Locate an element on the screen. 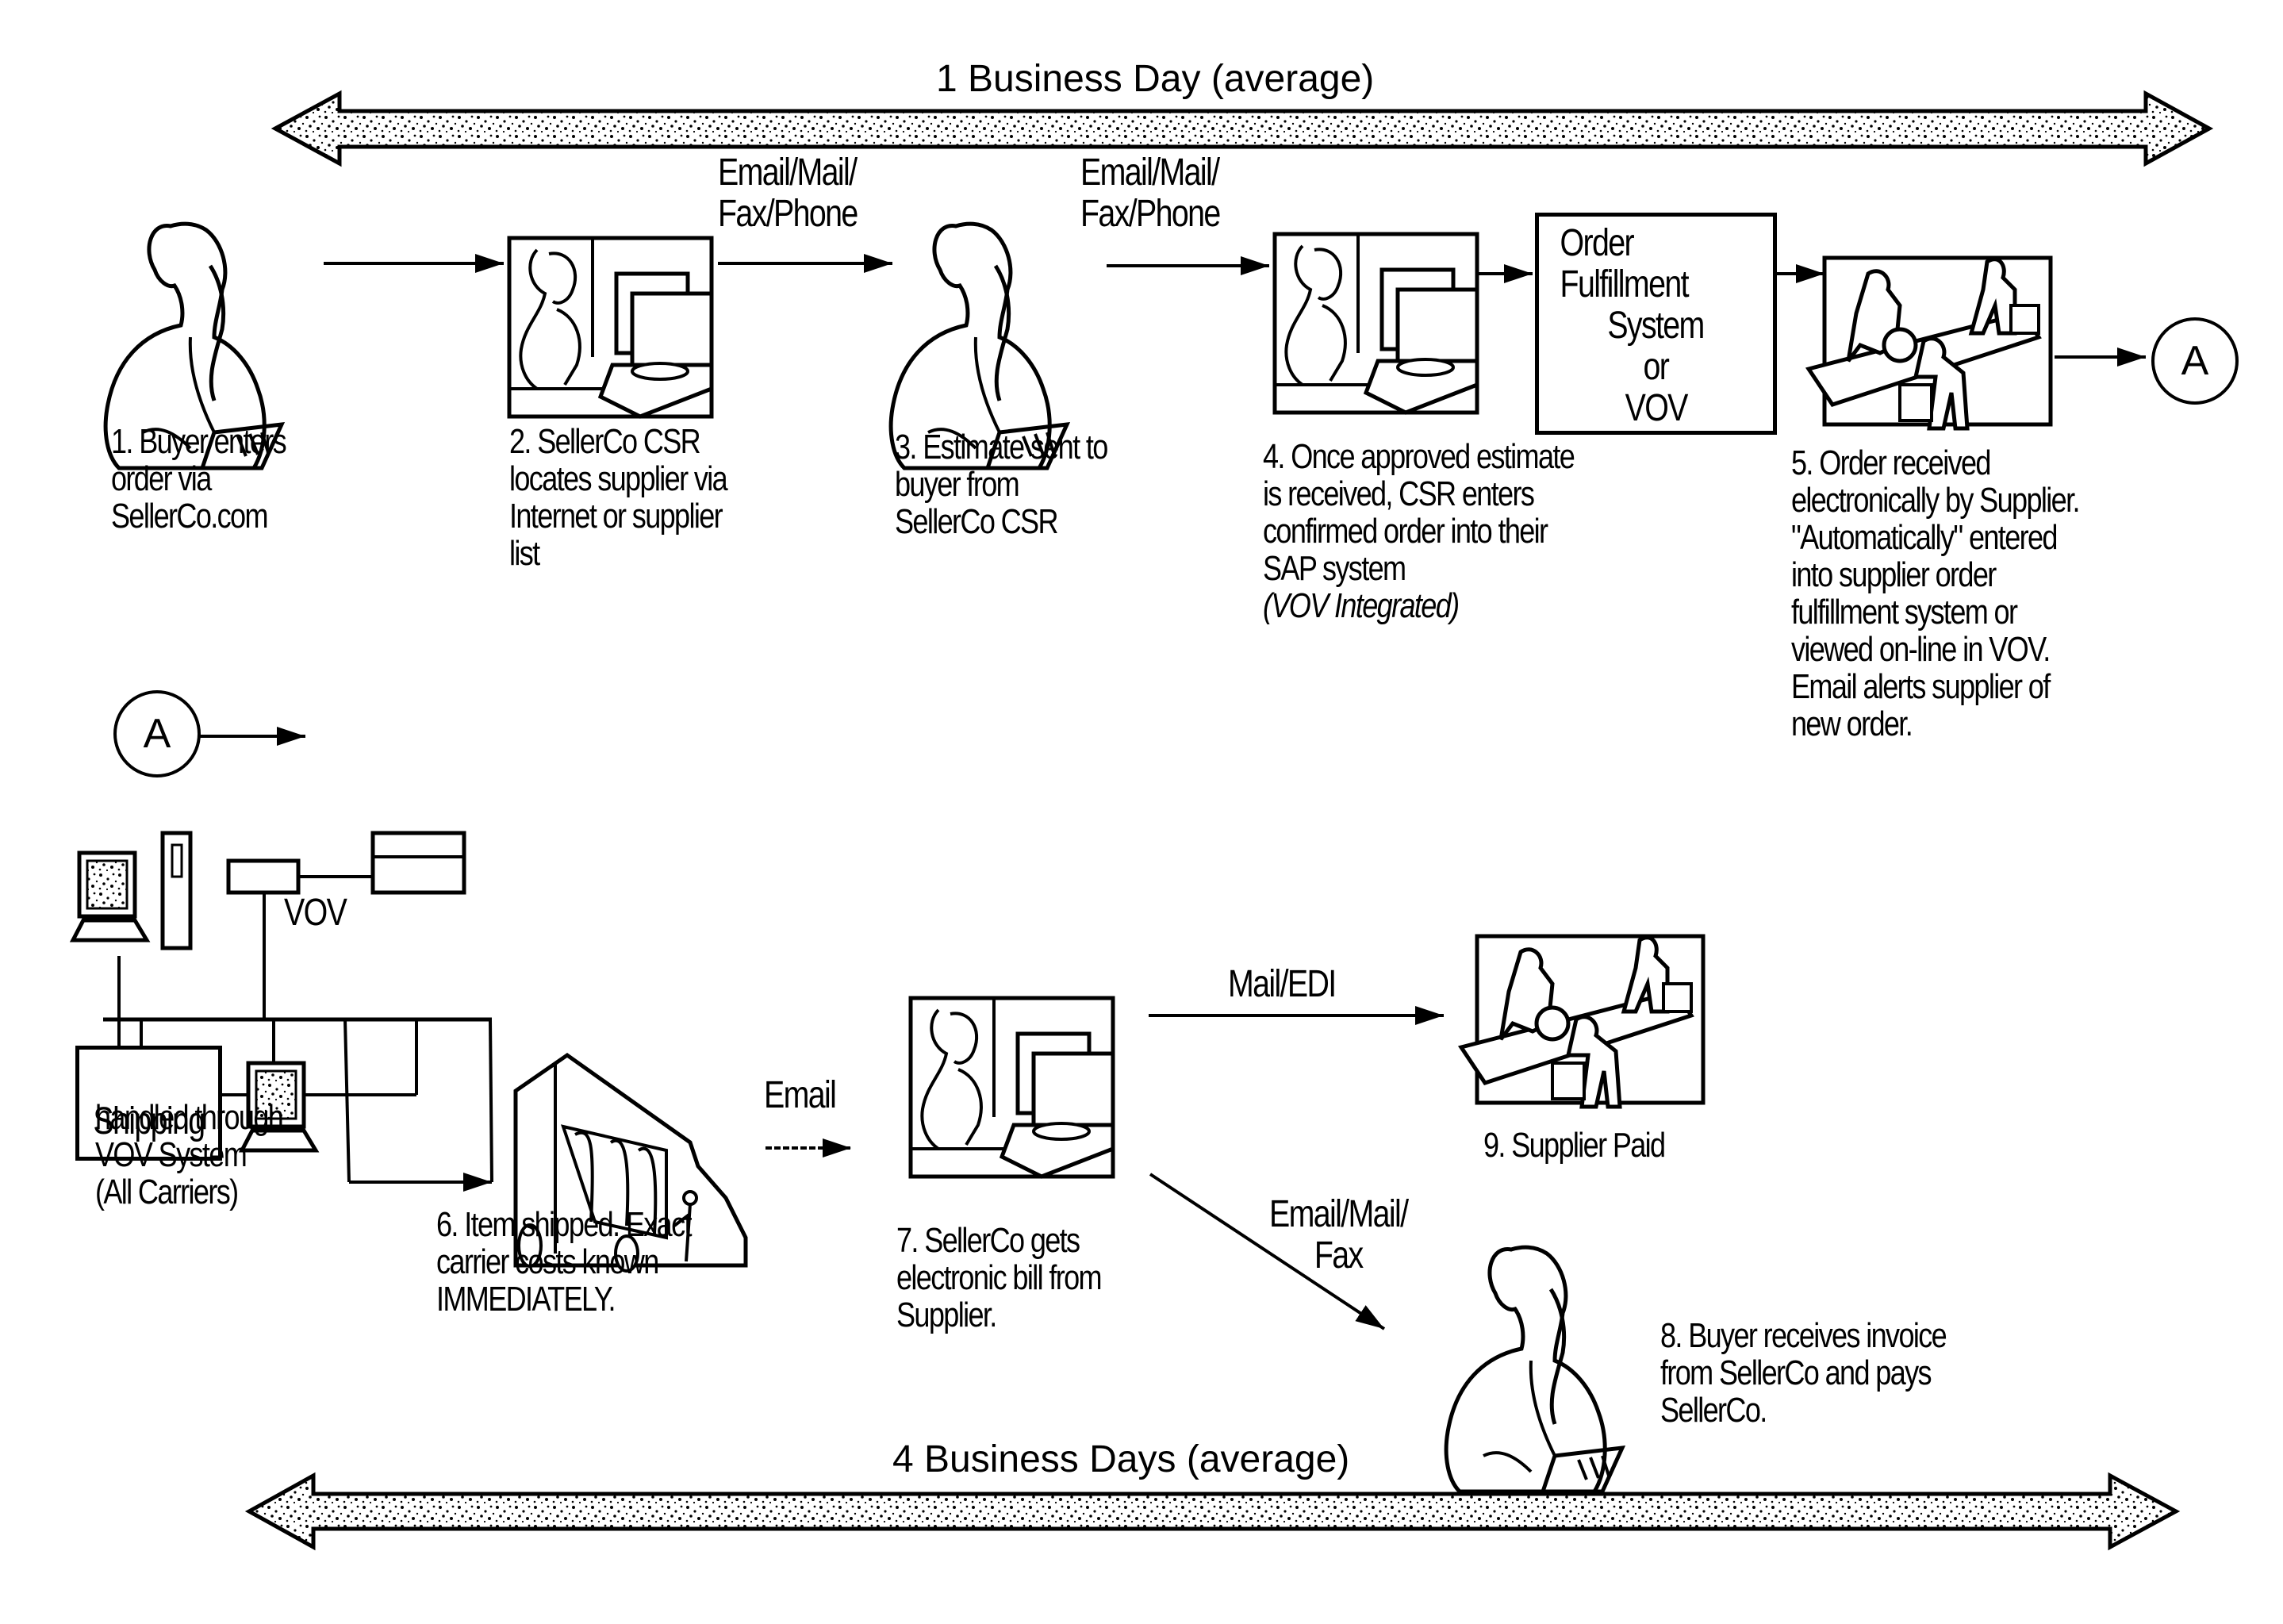 This screenshot has width=2283, height=1624. box-line: VOV is located at coordinates (1657, 408).